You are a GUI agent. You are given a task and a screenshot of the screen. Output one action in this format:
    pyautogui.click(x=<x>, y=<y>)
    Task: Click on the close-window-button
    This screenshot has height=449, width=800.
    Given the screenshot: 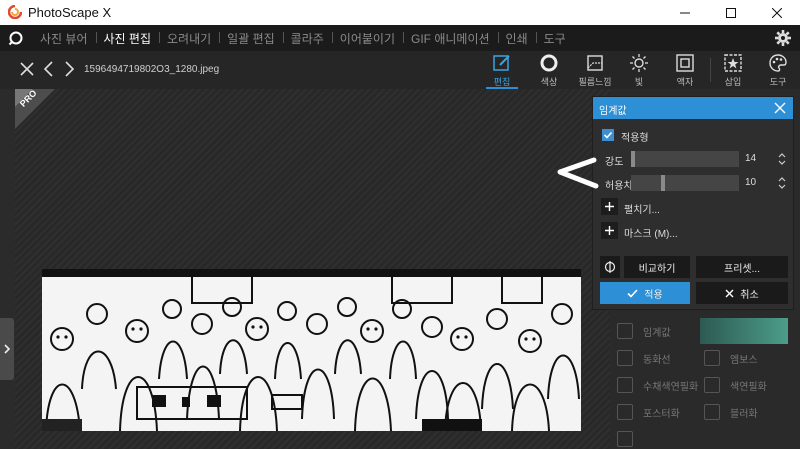 What is the action you would take?
    pyautogui.click(x=777, y=12)
    